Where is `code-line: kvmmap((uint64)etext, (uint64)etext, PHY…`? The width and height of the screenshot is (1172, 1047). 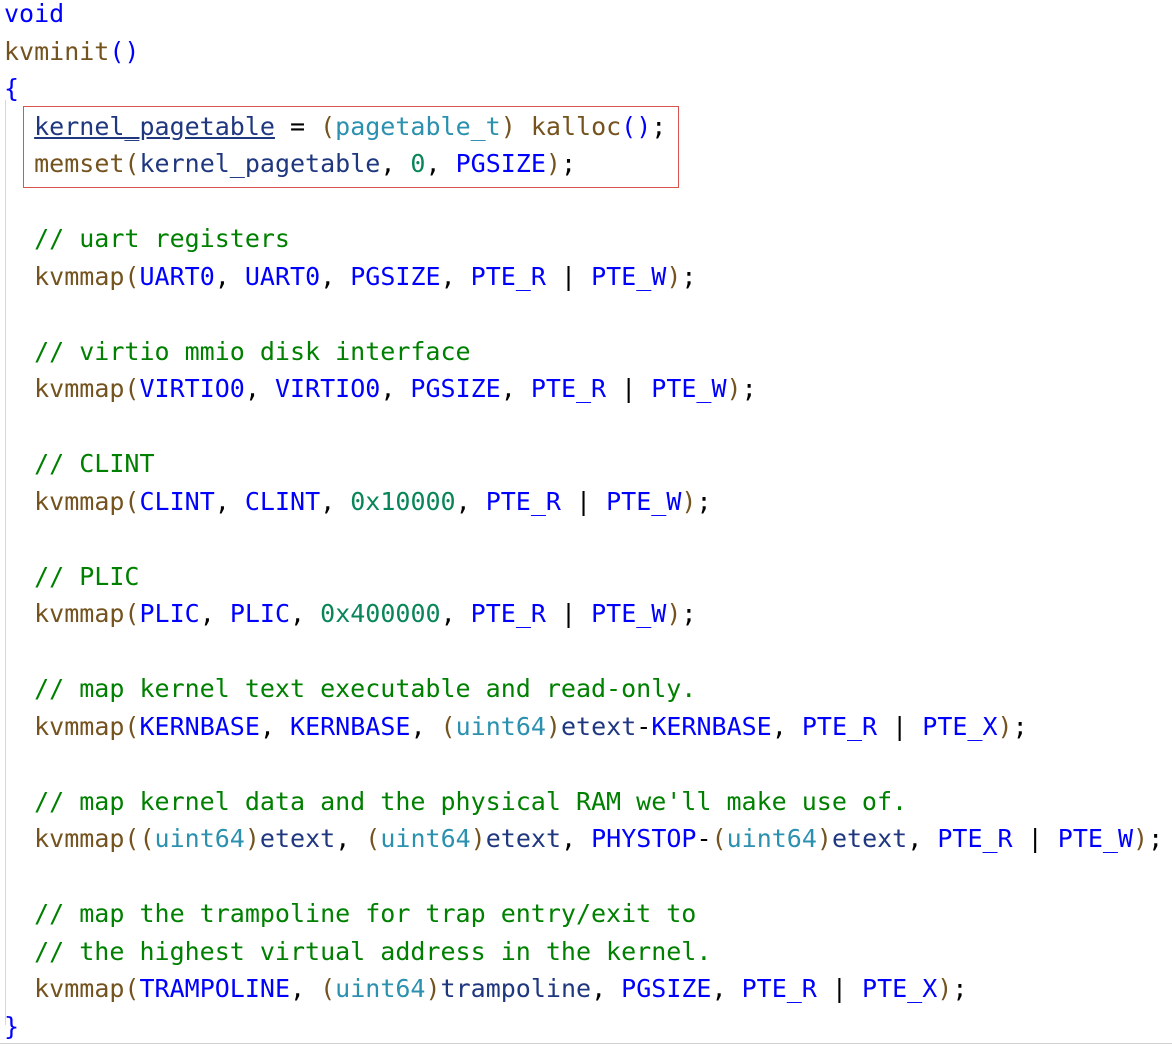
code-line: kvmmap((uint64)etext, (uint64)etext, PHY… is located at coordinates (583, 838).